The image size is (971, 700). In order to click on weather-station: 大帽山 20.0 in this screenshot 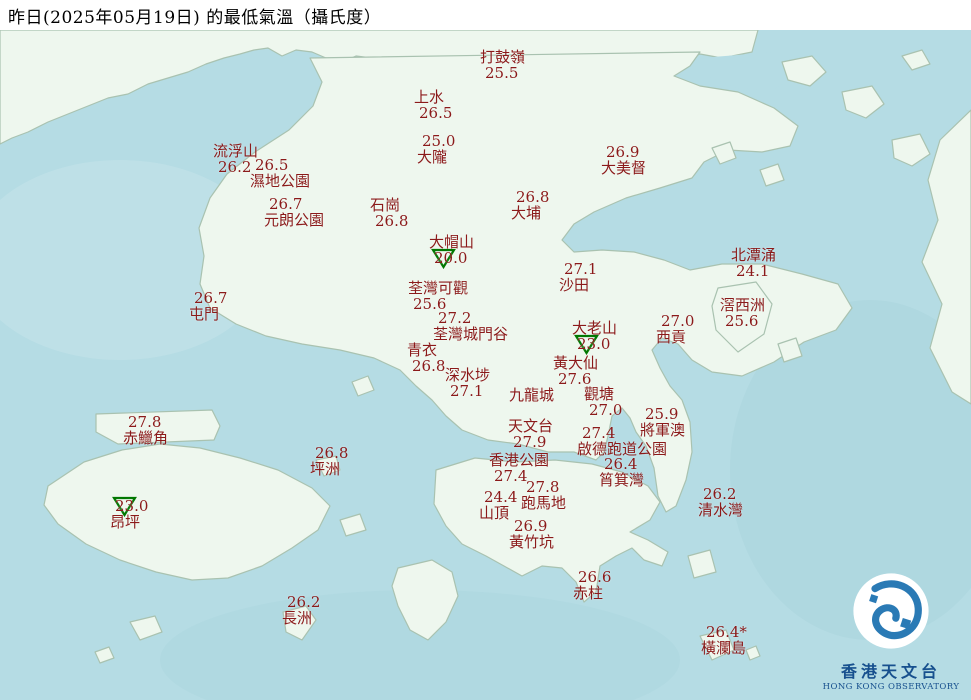, I will do `click(451, 251)`.